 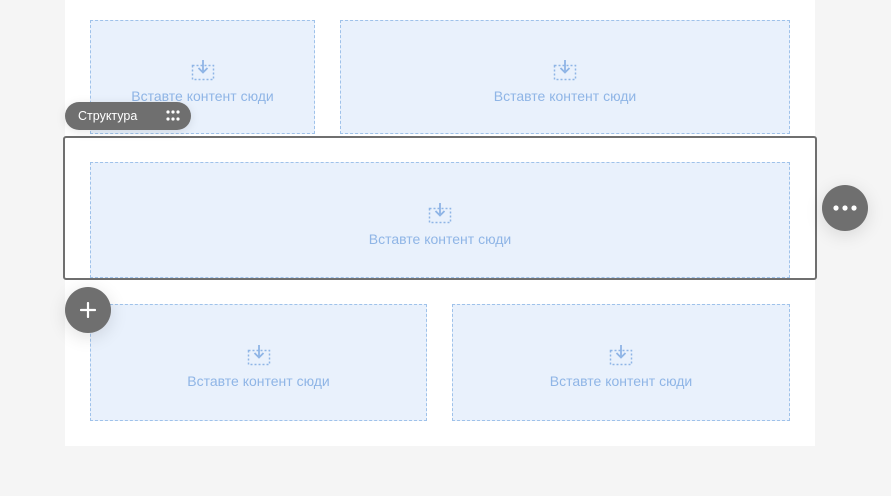 I want to click on drop-zone-row3-col1: Вставте контент сюди, so click(x=258, y=362).